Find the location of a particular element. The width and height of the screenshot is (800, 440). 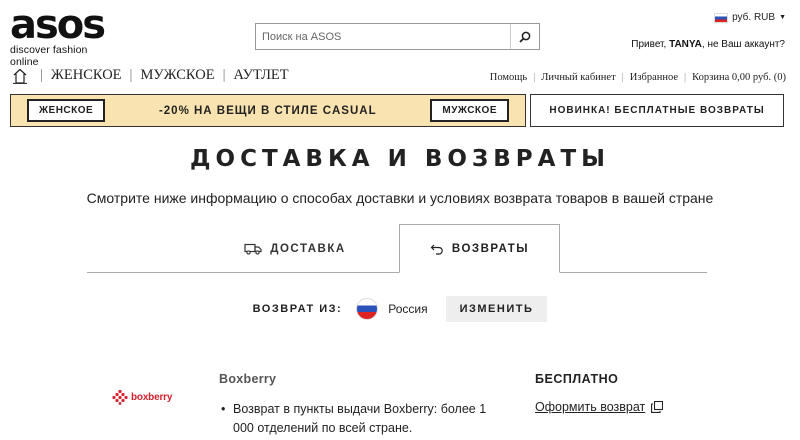

tab-delivery: ДОСТАВКА is located at coordinates (295, 248).